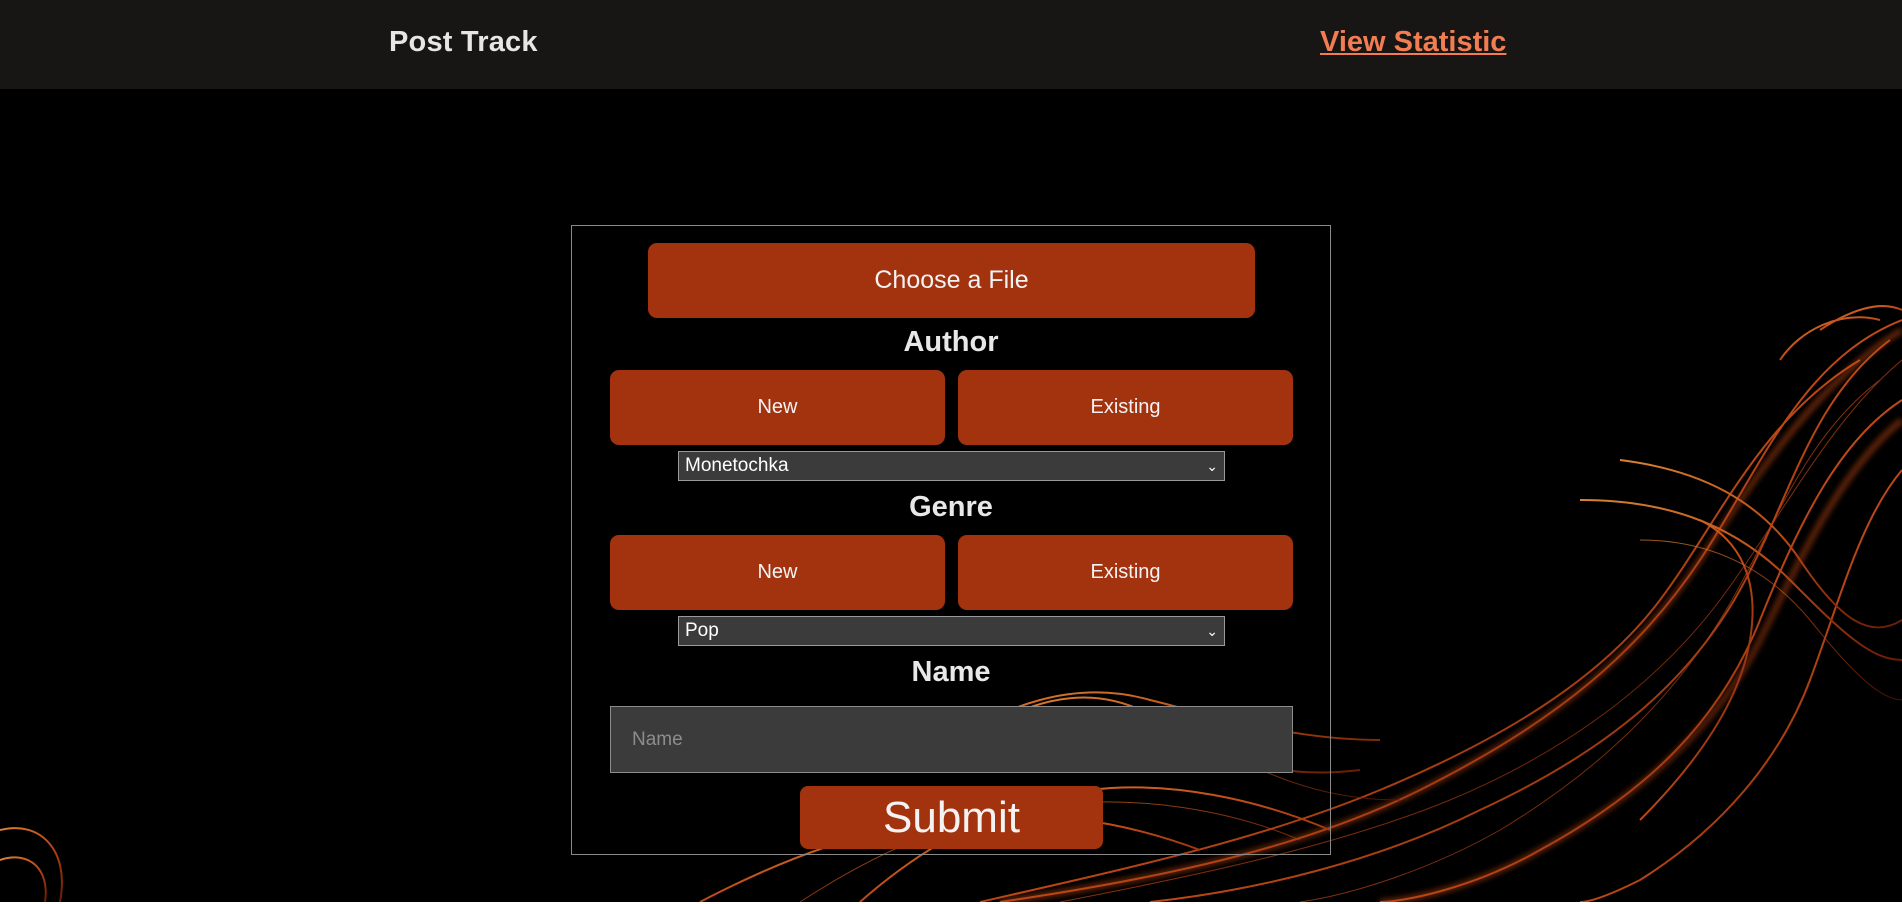  What do you see at coordinates (737, 465) in the screenshot?
I see `author-select-value: Monetochka` at bounding box center [737, 465].